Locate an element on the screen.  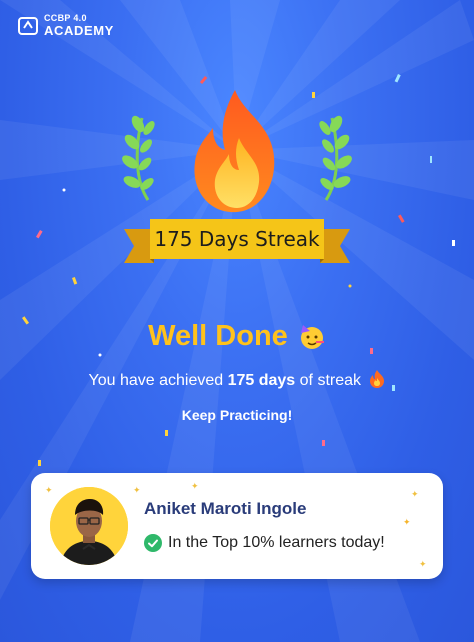
message-suffix: of streak is located at coordinates (328, 380).